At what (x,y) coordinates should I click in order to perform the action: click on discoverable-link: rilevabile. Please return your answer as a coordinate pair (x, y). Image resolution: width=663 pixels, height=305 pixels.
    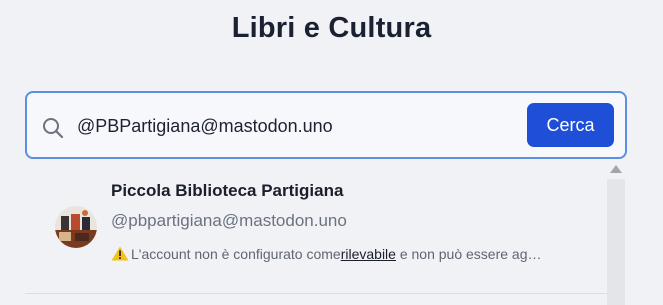
    Looking at the image, I should click on (368, 254).